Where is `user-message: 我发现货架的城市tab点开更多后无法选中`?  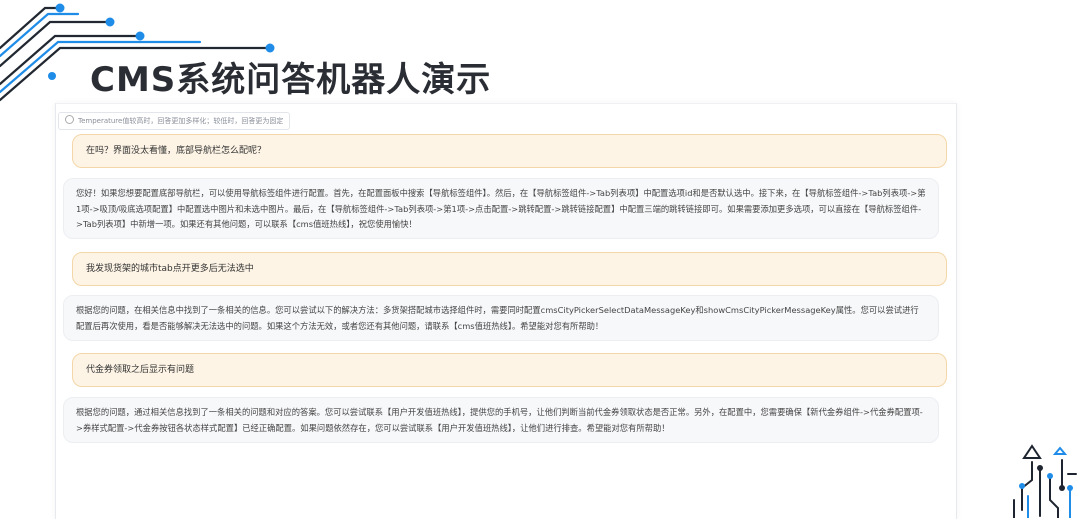
user-message: 我发现货架的城市tab点开更多后无法选中 is located at coordinates (509, 269).